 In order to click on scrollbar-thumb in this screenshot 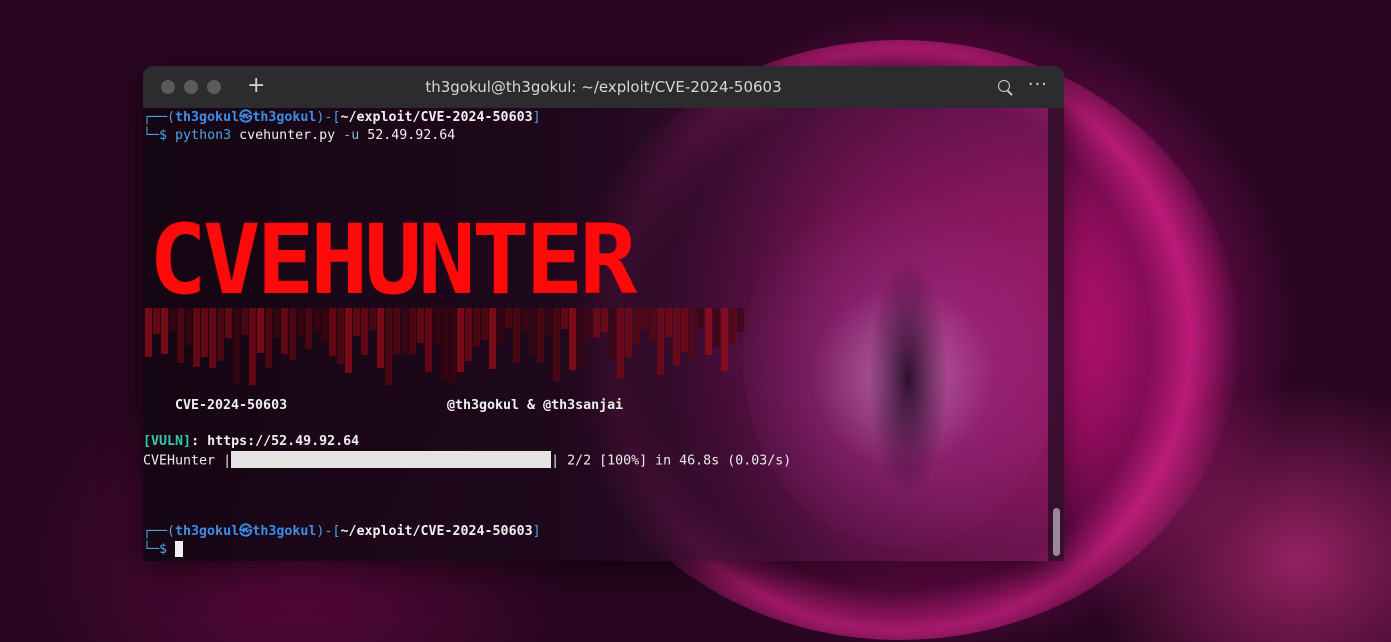, I will do `click(1056, 532)`.